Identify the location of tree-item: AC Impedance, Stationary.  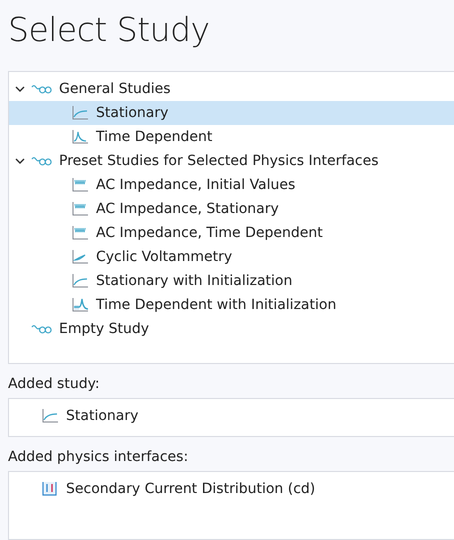
(231, 209).